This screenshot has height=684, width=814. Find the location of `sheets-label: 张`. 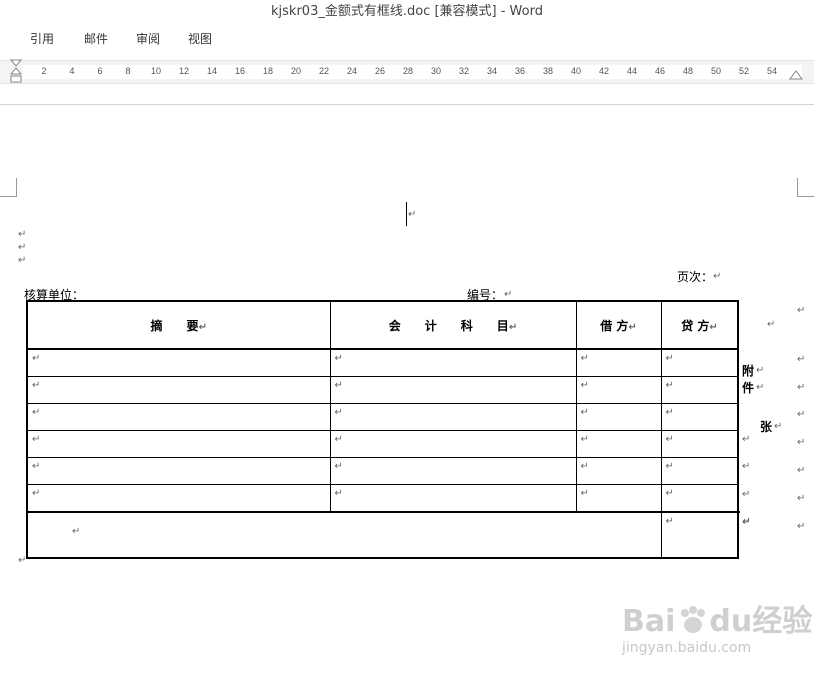

sheets-label: 张 is located at coordinates (766, 427).